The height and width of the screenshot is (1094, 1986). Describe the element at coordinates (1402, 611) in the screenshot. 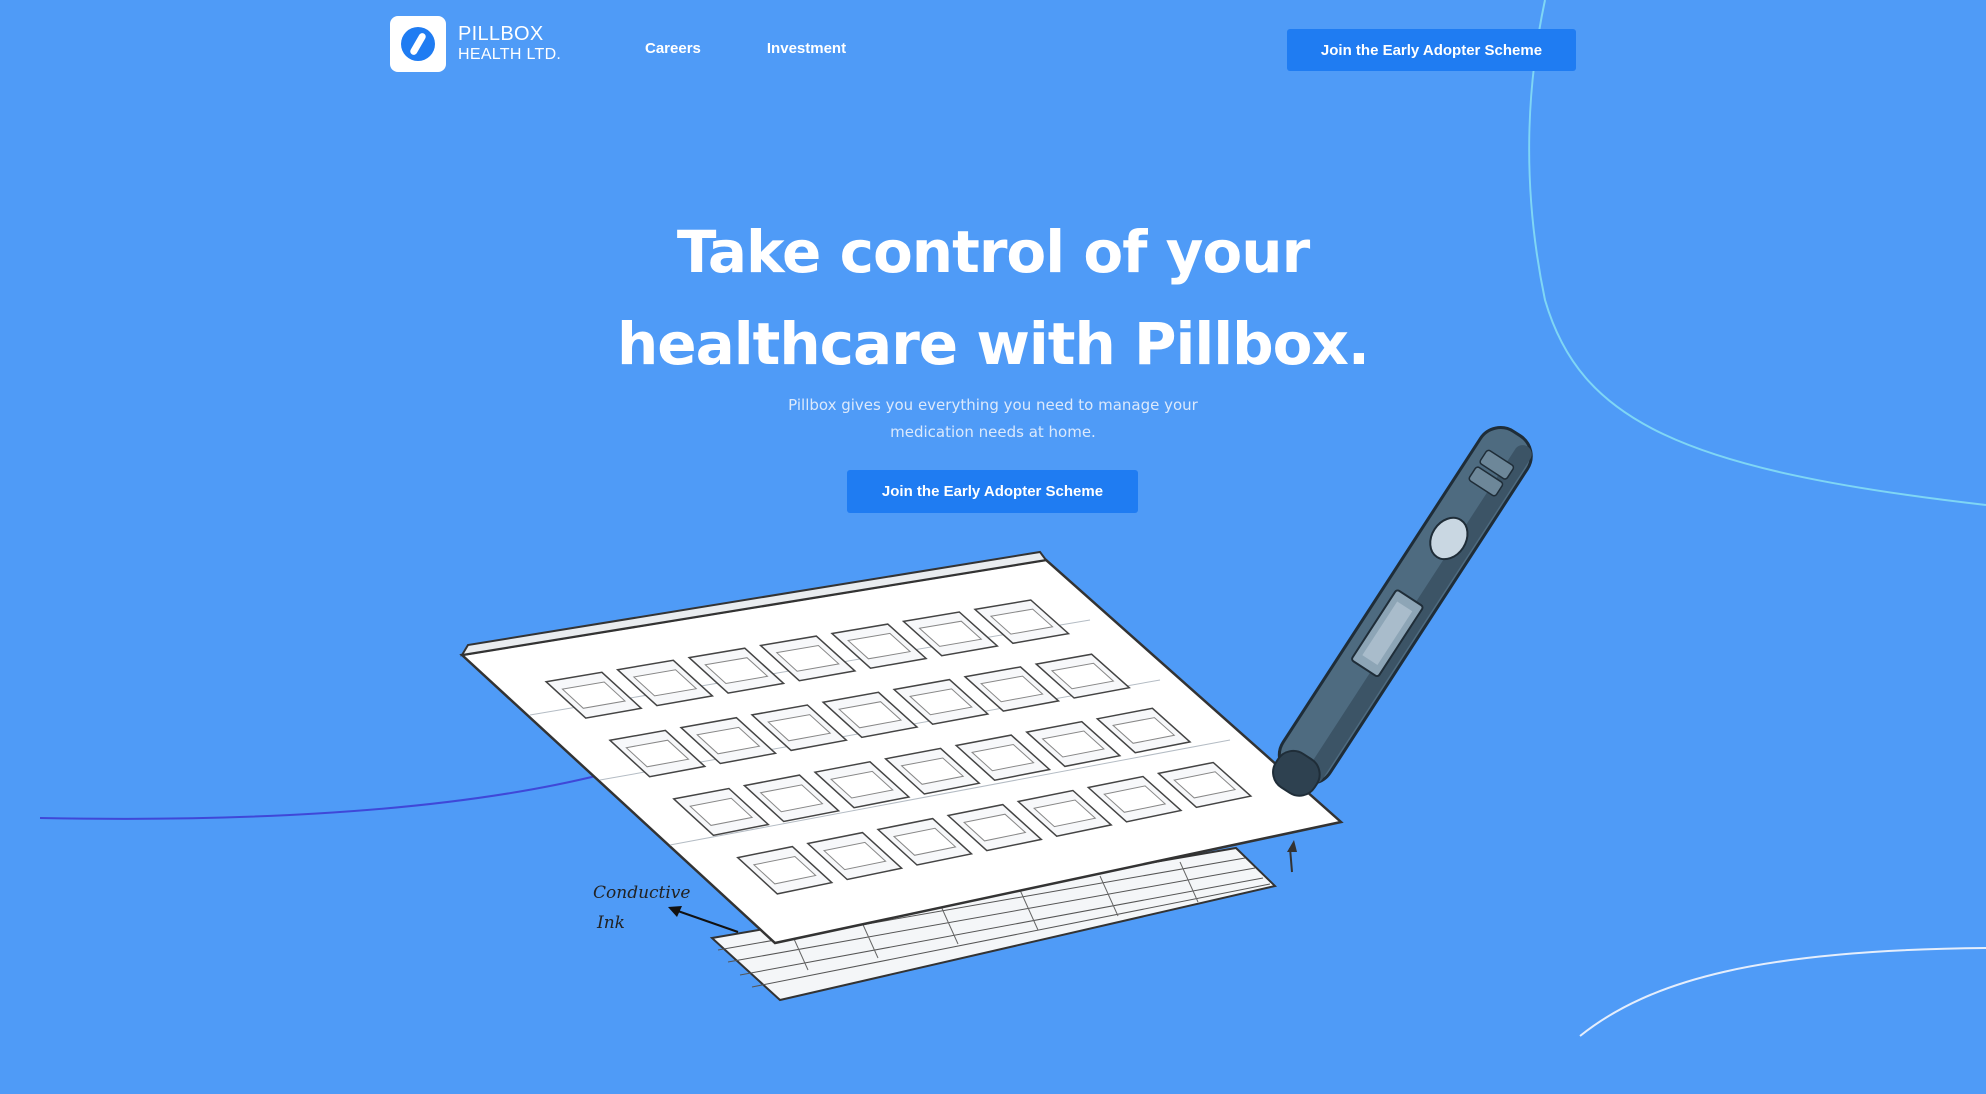

I see `pen-device` at that location.